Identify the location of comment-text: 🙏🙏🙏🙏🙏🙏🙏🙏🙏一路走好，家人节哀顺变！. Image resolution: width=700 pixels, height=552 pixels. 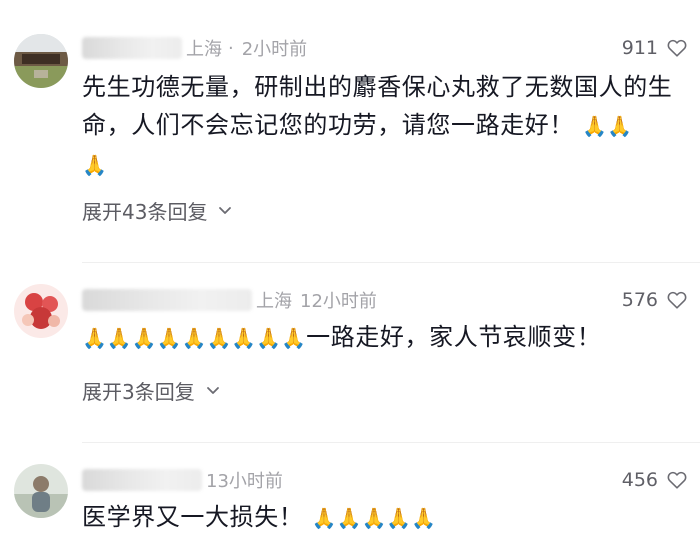
(382, 337).